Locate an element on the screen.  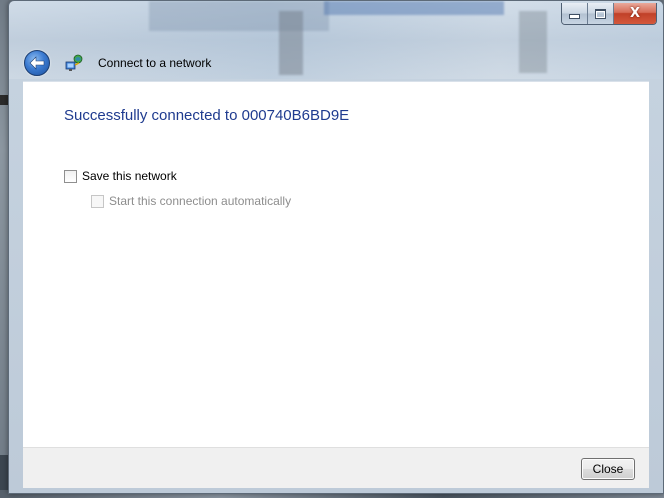
window-title: Connect to a network is located at coordinates (155, 63).